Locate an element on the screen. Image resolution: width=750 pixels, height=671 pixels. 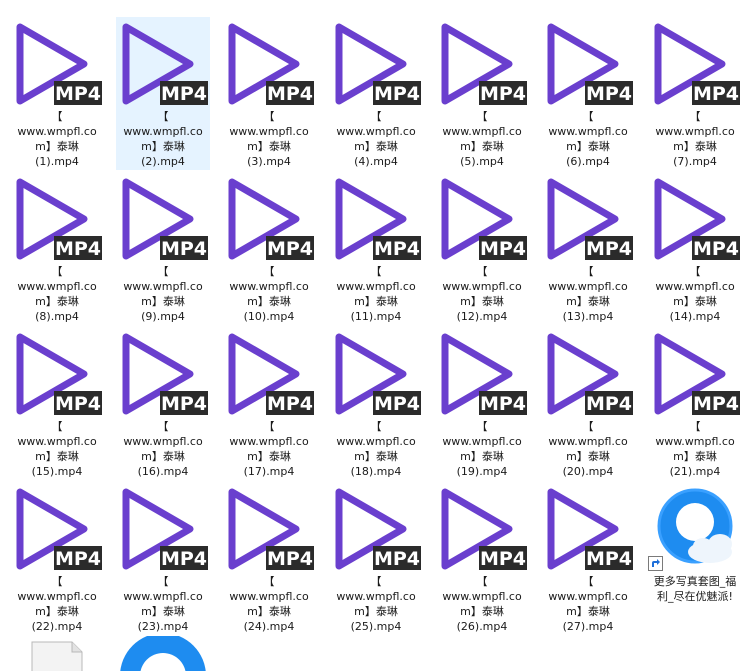
document-file-item is located at coordinates (57, 653).